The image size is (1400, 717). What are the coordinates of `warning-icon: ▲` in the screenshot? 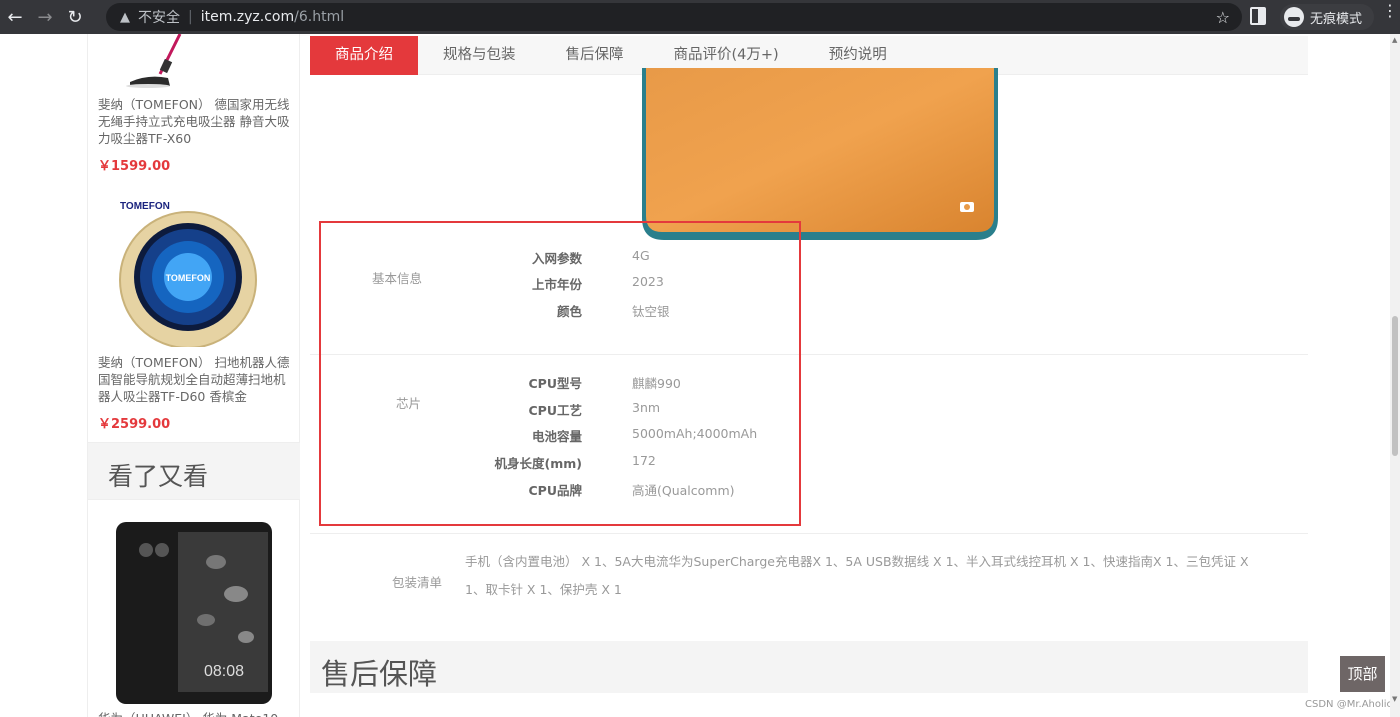 It's located at (125, 17).